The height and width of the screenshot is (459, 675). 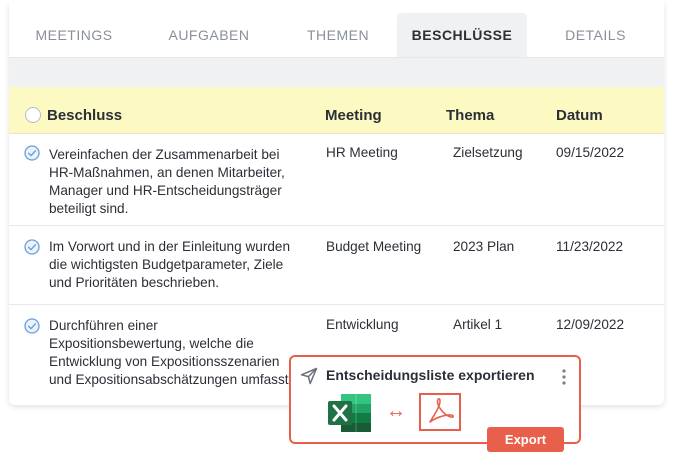 I want to click on column-header-datum: Datum, so click(x=579, y=110).